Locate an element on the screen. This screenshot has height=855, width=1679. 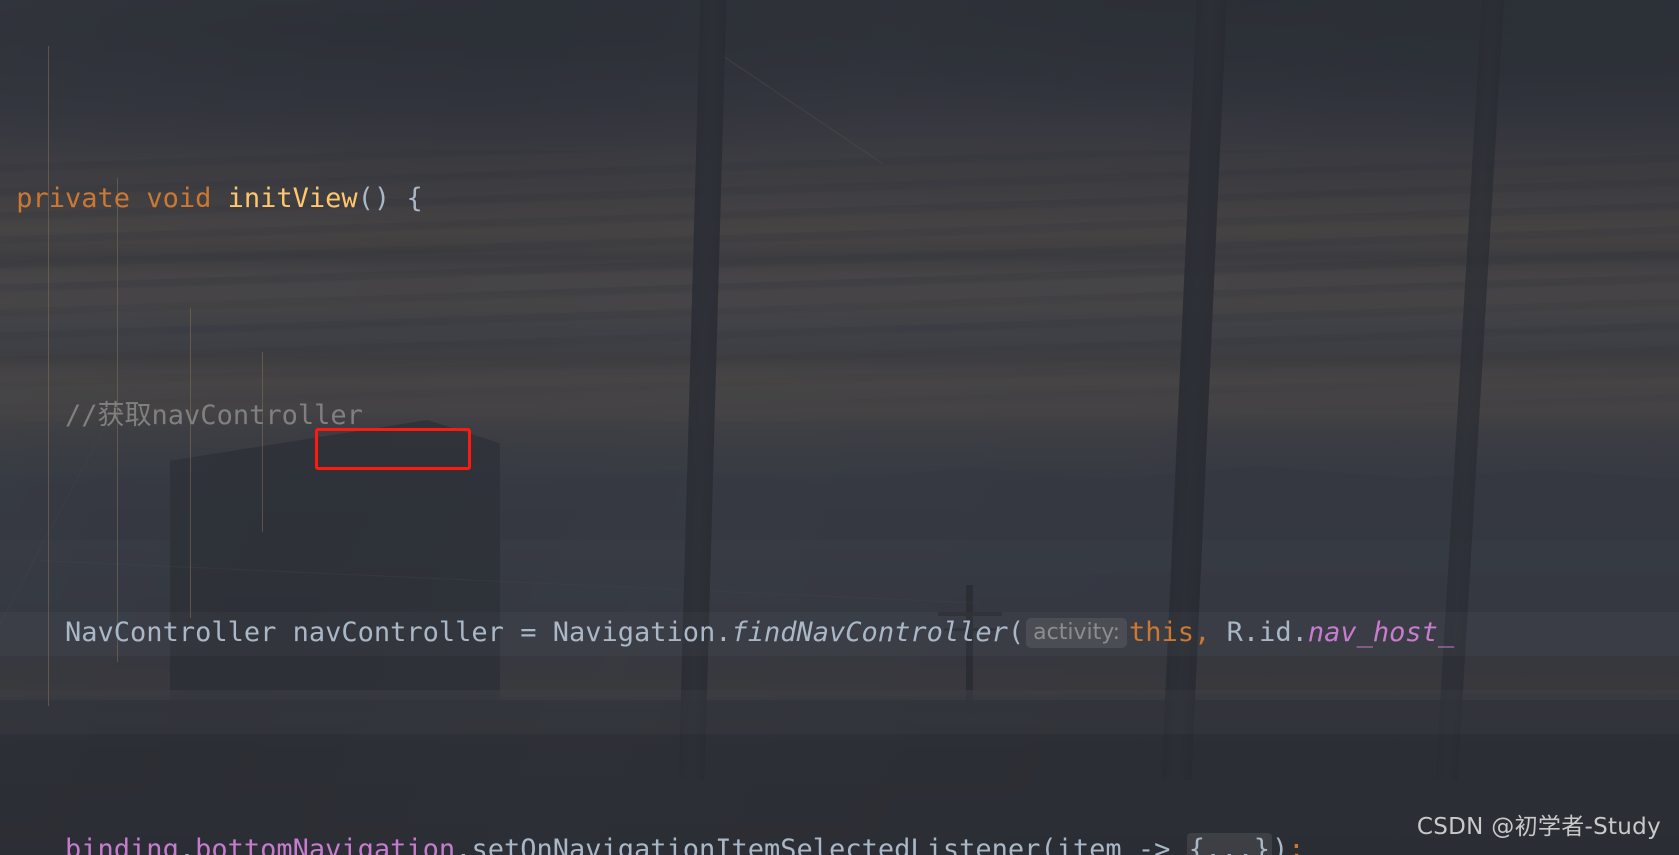
keyword-void: void is located at coordinates (179, 198).